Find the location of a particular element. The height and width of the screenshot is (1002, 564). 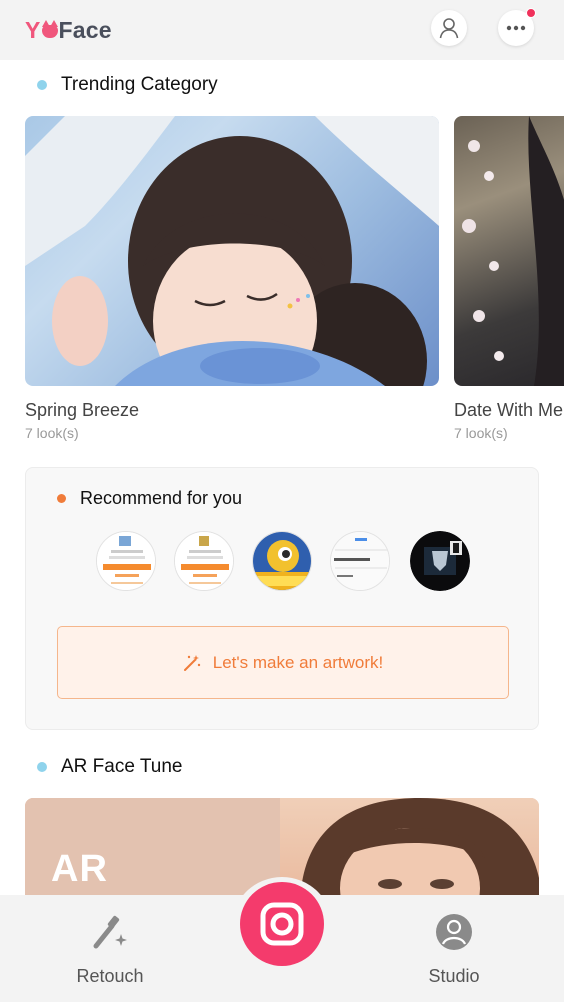

profile-icon is located at coordinates (449, 28).